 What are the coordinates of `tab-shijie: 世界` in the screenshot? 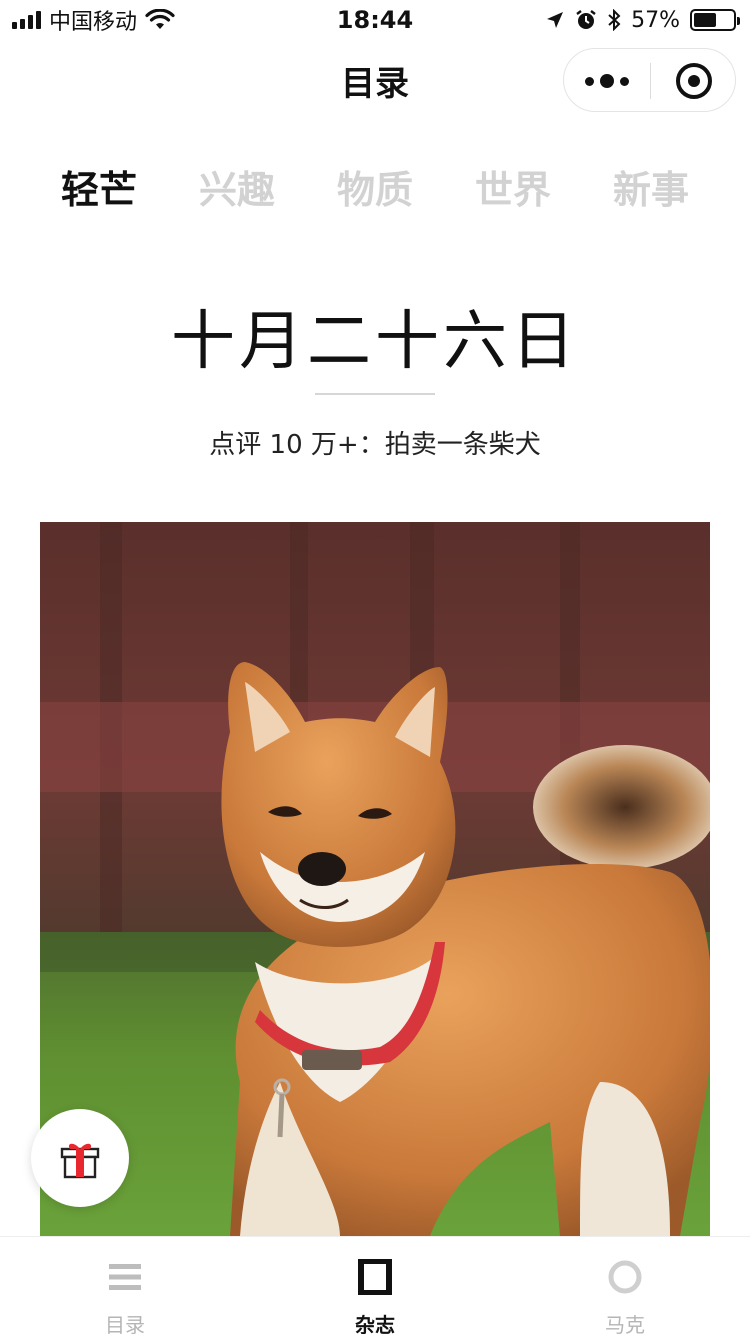 It's located at (513, 190).